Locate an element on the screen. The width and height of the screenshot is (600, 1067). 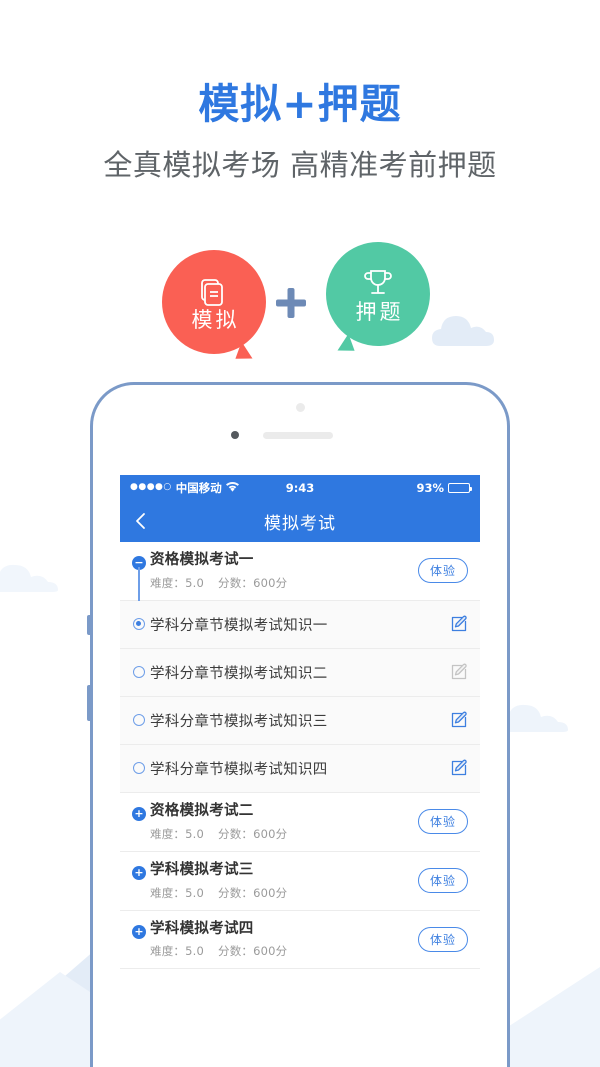
page-title: 模拟+押题 is located at coordinates (300, 104).